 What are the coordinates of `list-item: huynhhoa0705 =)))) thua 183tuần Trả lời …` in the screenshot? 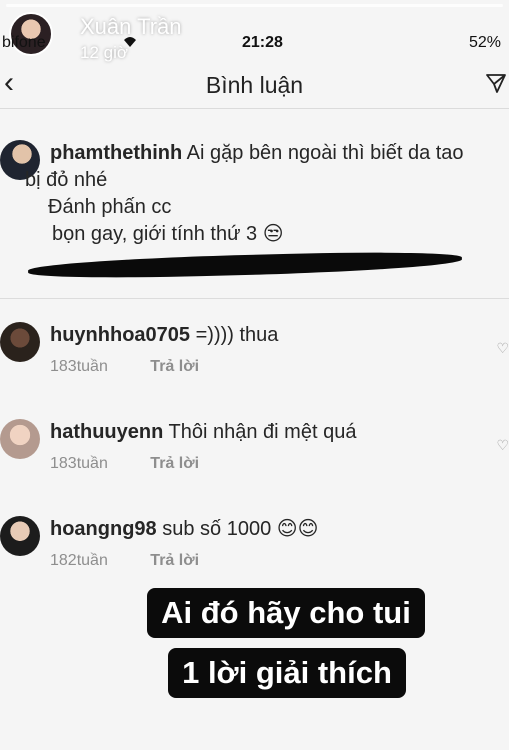 It's located at (254, 358).